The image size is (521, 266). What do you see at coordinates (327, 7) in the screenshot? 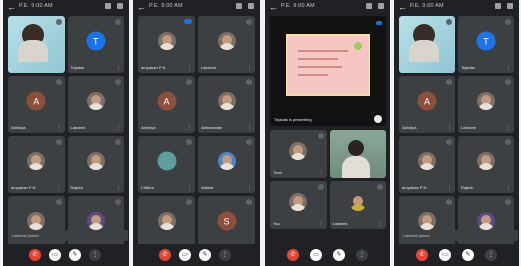
I see `top-bar: ← P.E. 9:00 AM` at bounding box center [327, 7].